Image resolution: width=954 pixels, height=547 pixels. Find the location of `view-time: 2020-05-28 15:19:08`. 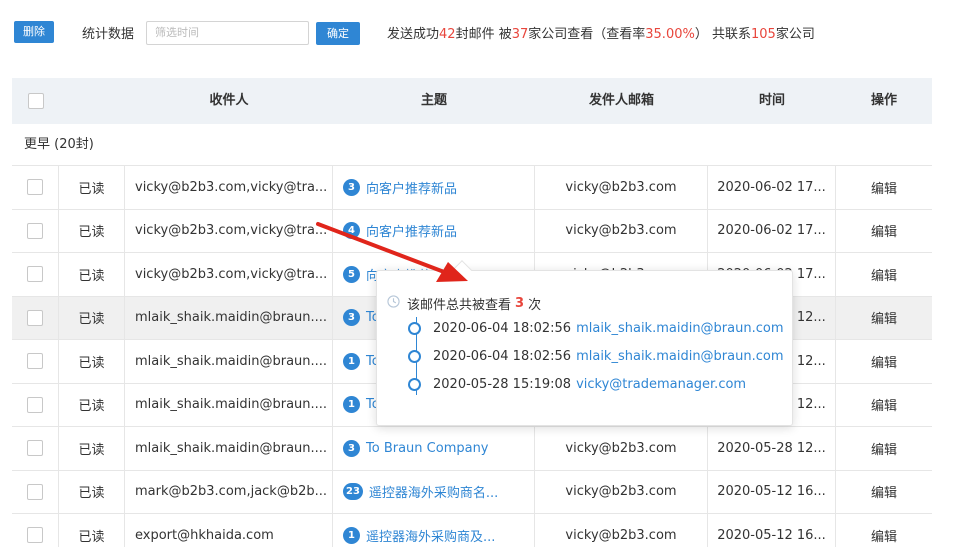

view-time: 2020-05-28 15:19:08 is located at coordinates (502, 384).